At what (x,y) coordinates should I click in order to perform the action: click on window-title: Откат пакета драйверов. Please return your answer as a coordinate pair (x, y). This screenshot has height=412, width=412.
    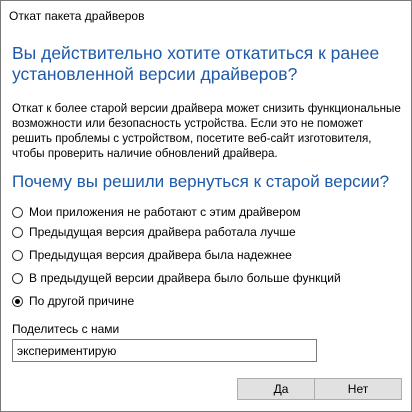
    Looking at the image, I should click on (77, 16).